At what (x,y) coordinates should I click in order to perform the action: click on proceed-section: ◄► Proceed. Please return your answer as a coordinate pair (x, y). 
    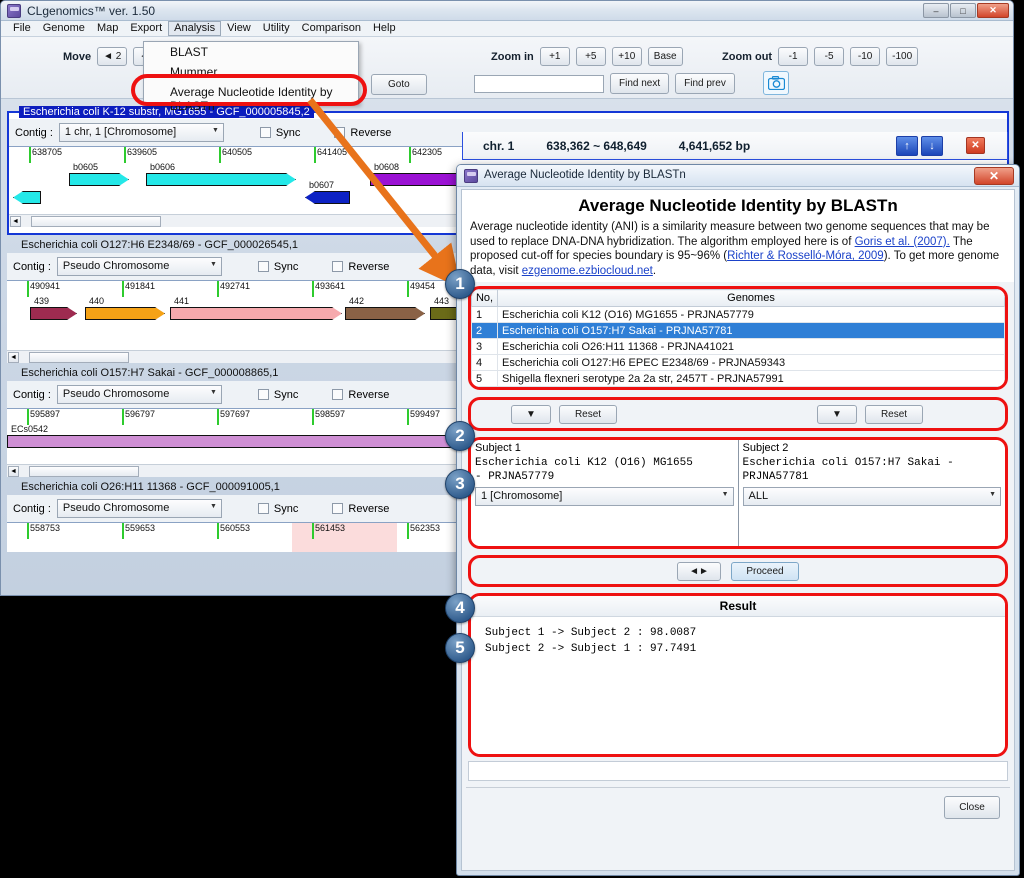
    Looking at the image, I should click on (738, 571).